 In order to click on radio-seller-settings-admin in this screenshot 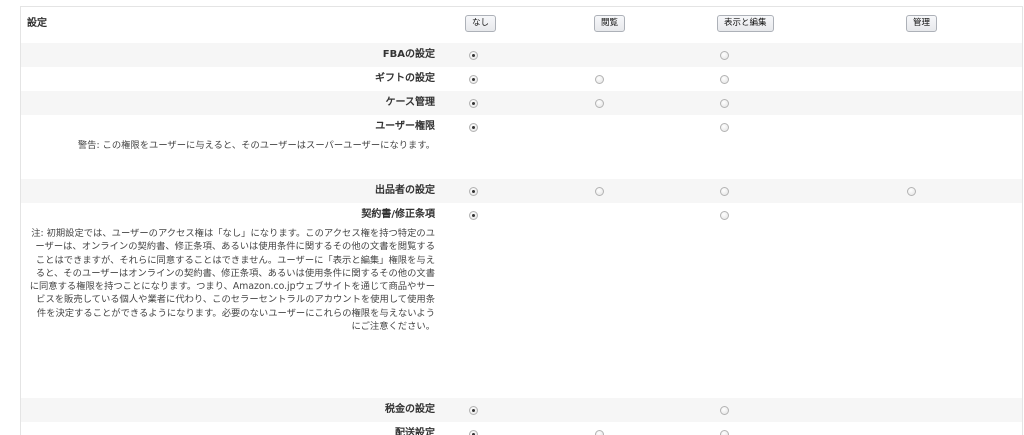, I will do `click(911, 191)`.